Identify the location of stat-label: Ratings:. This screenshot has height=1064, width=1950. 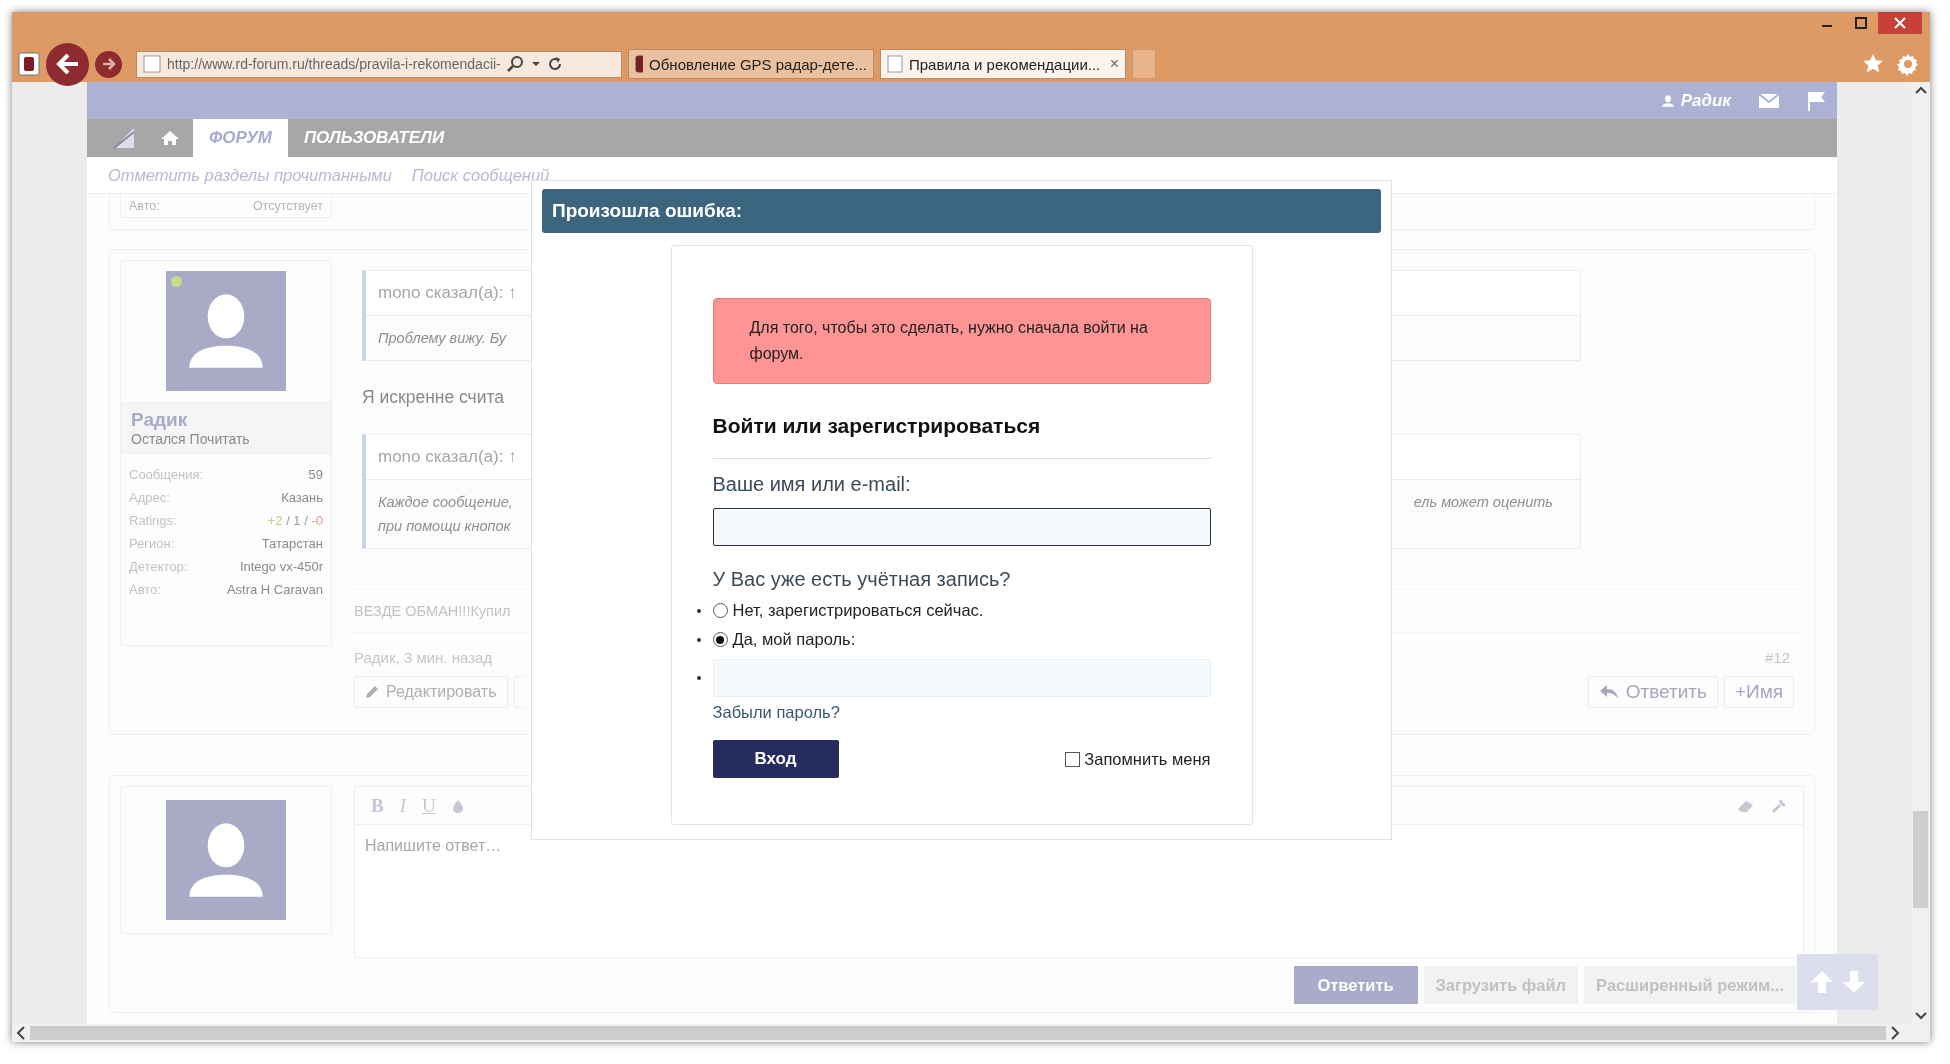
(153, 520).